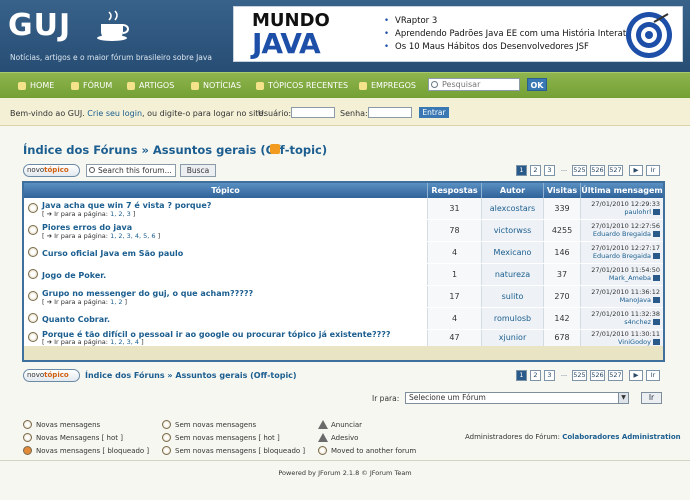 The height and width of the screenshot is (500, 690). What do you see at coordinates (86, 451) in the screenshot?
I see `legend-item: Novas mensagens [ bloqueado ]` at bounding box center [86, 451].